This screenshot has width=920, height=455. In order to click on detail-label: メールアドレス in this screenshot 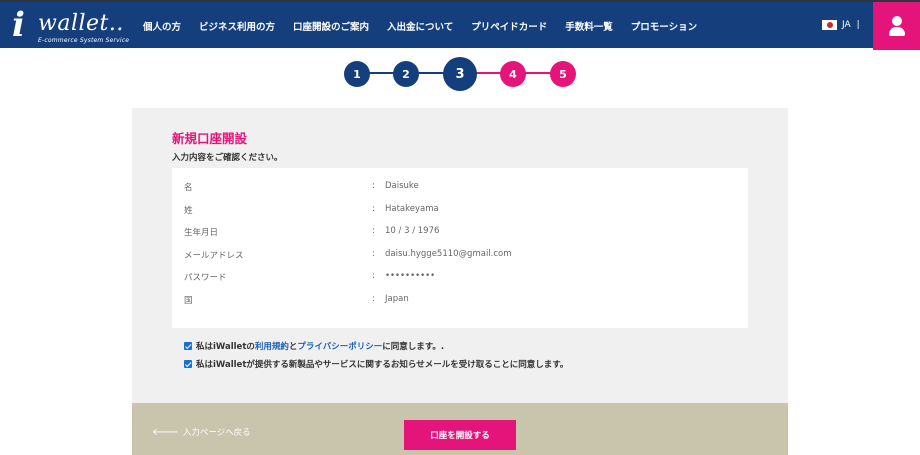, I will do `click(214, 256)`.